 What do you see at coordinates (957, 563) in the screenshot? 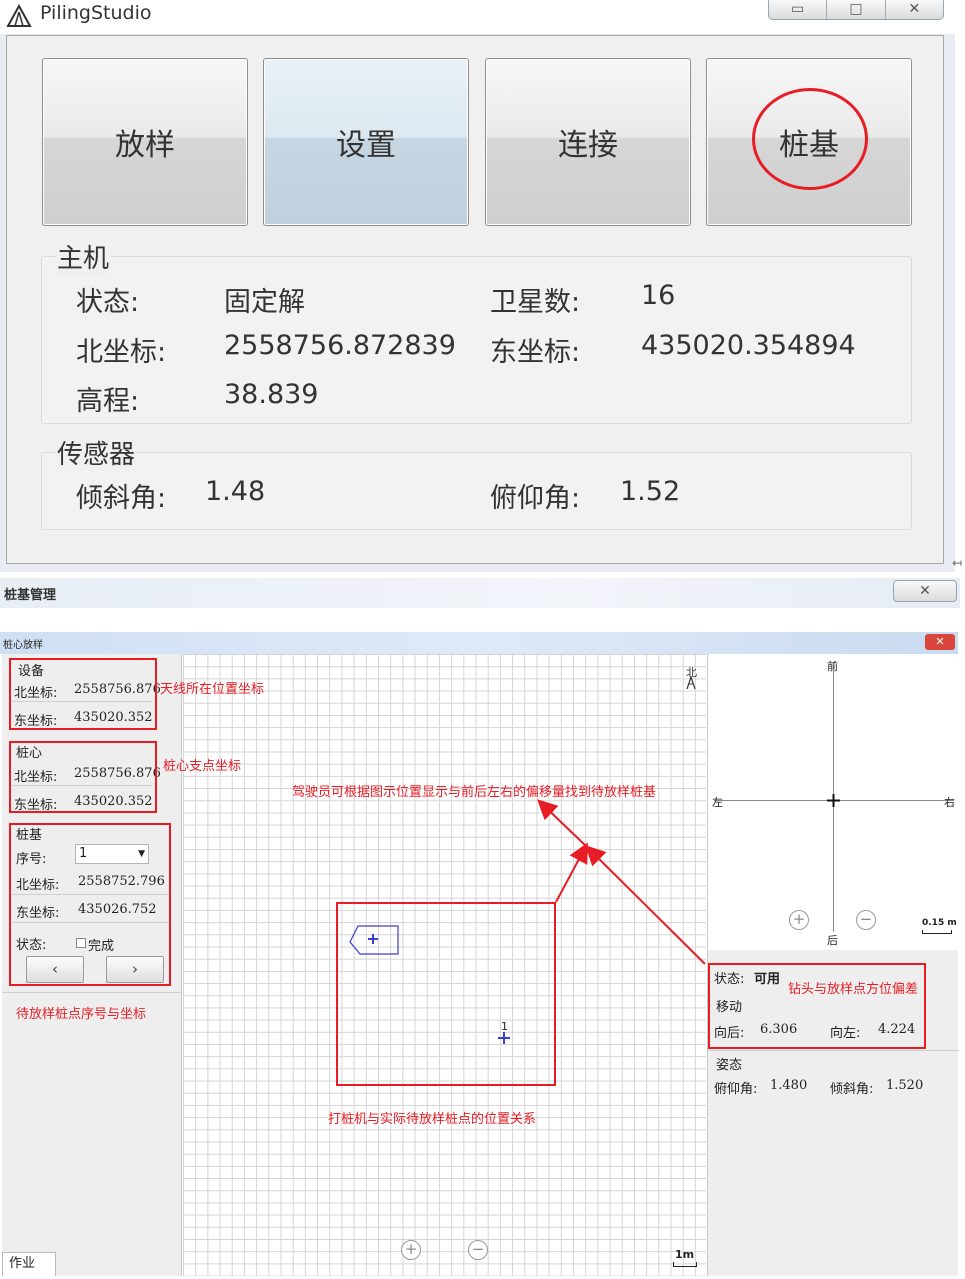
I see `resize-grip-icon: ↤` at bounding box center [957, 563].